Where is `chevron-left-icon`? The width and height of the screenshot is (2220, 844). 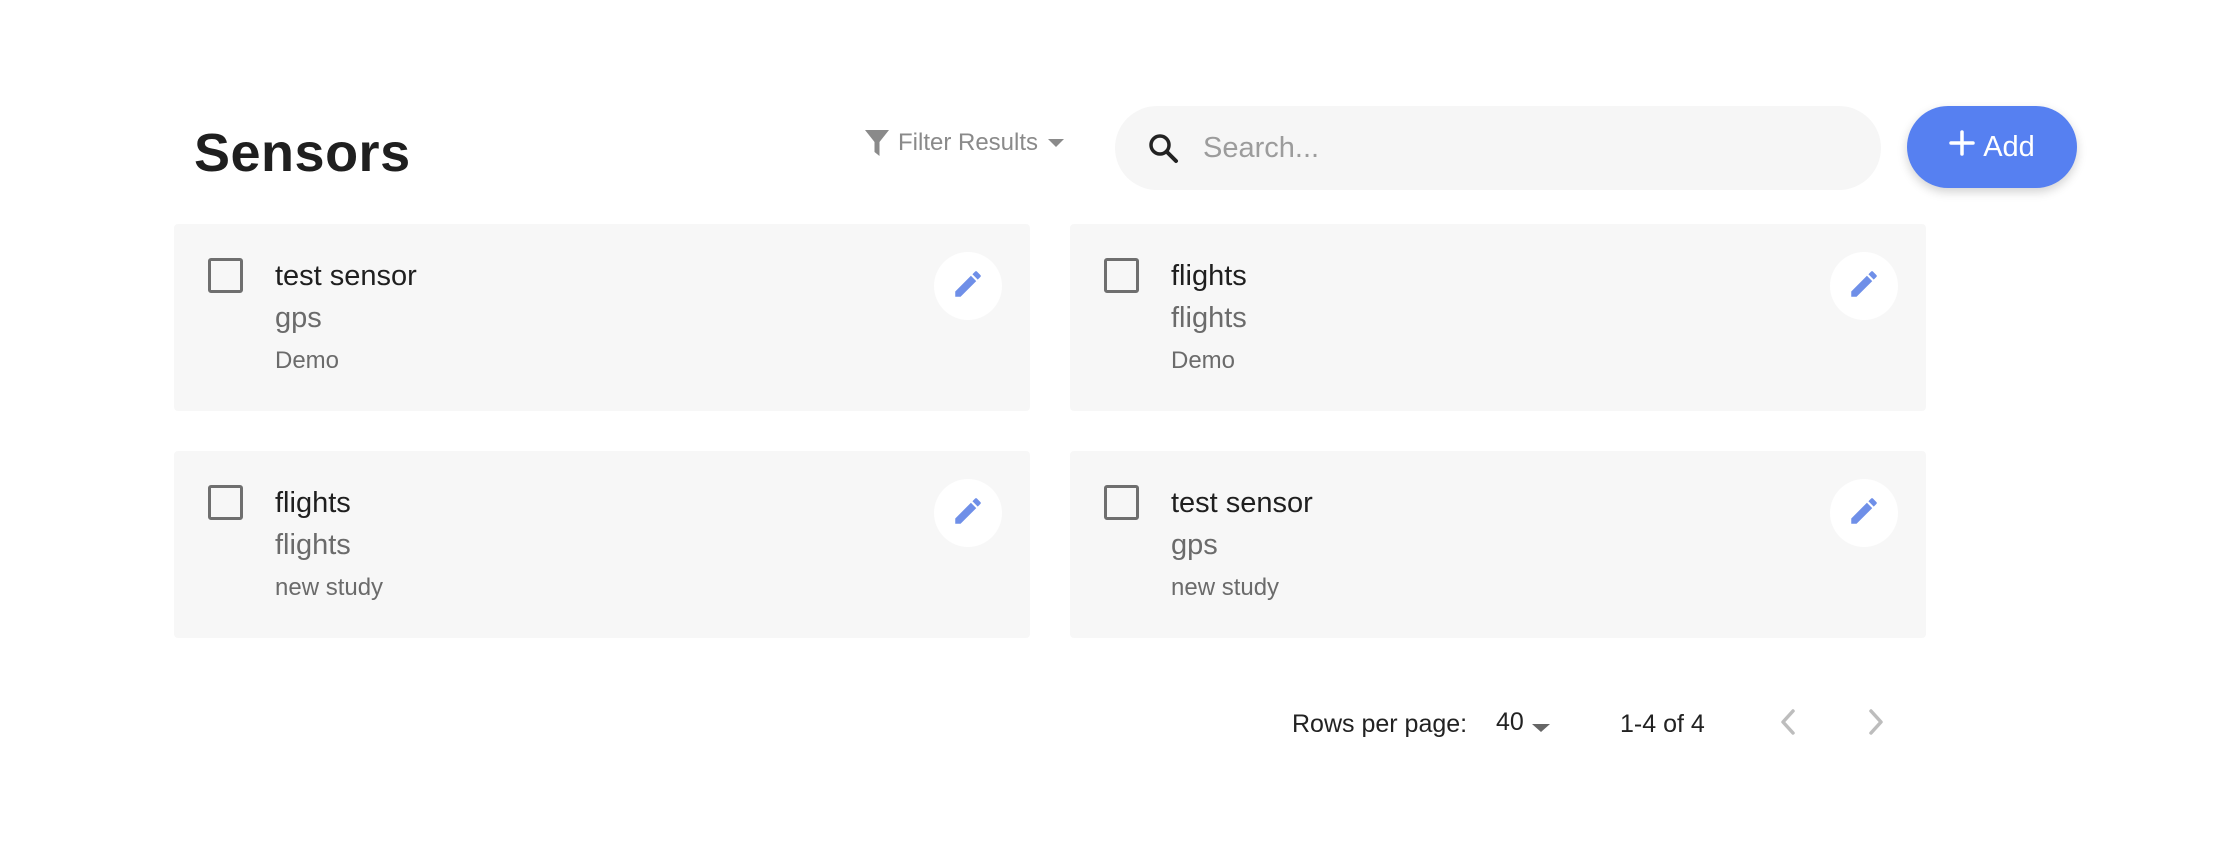 chevron-left-icon is located at coordinates (1788, 724).